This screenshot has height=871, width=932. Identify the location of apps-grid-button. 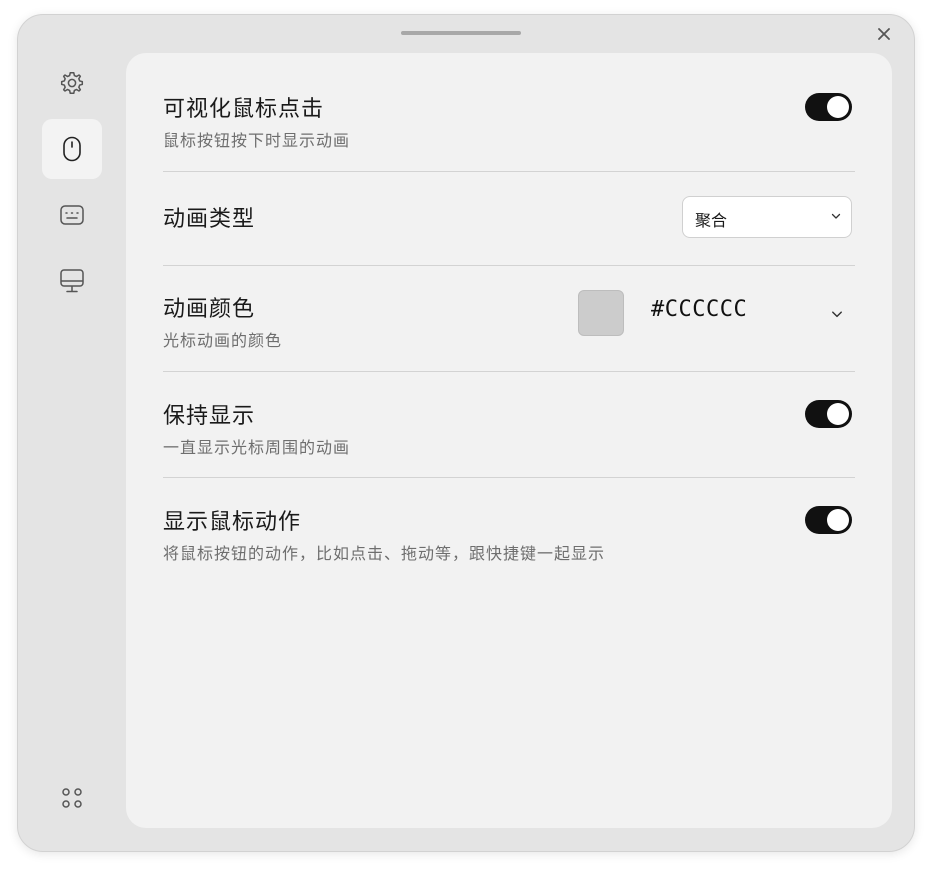
(72, 798).